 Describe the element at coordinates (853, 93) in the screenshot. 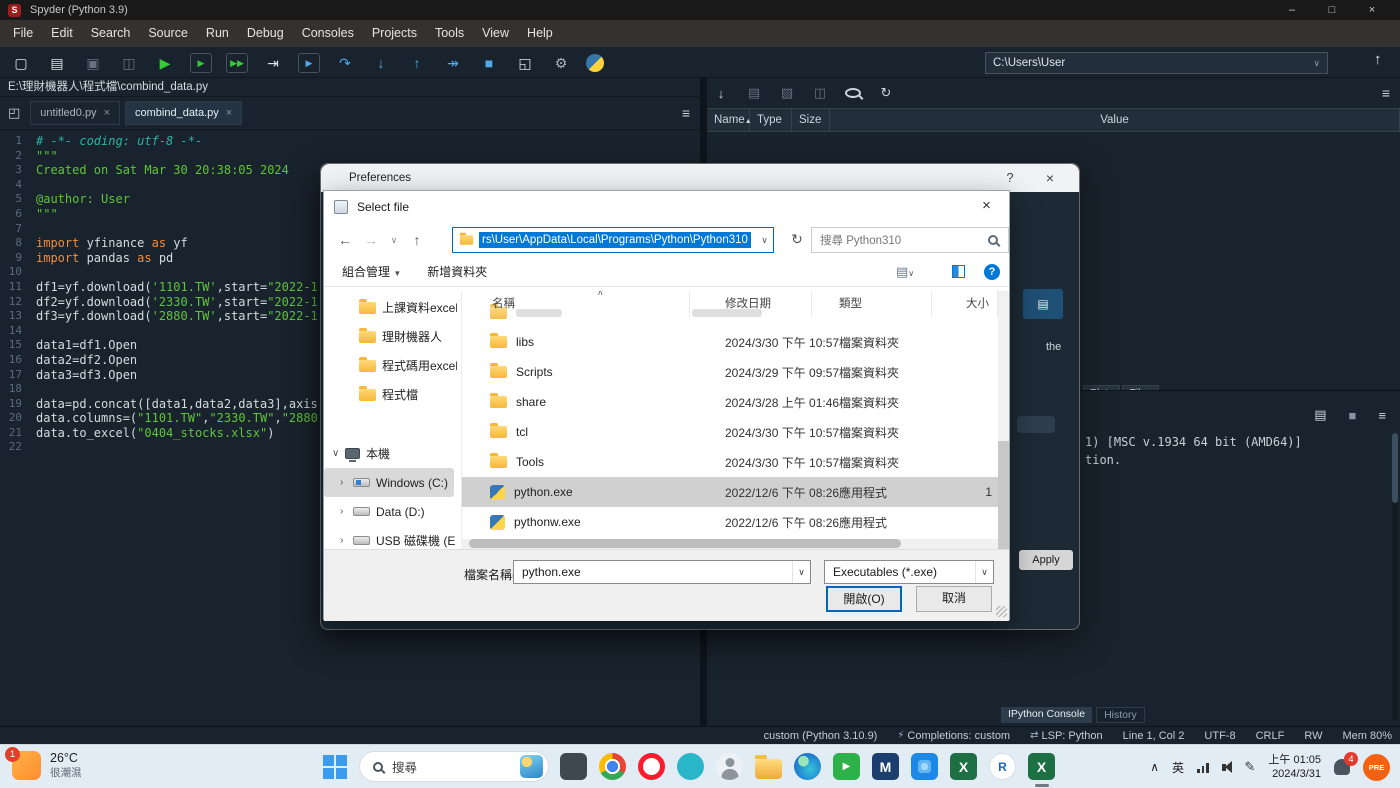

I see `search-variable-icon` at that location.